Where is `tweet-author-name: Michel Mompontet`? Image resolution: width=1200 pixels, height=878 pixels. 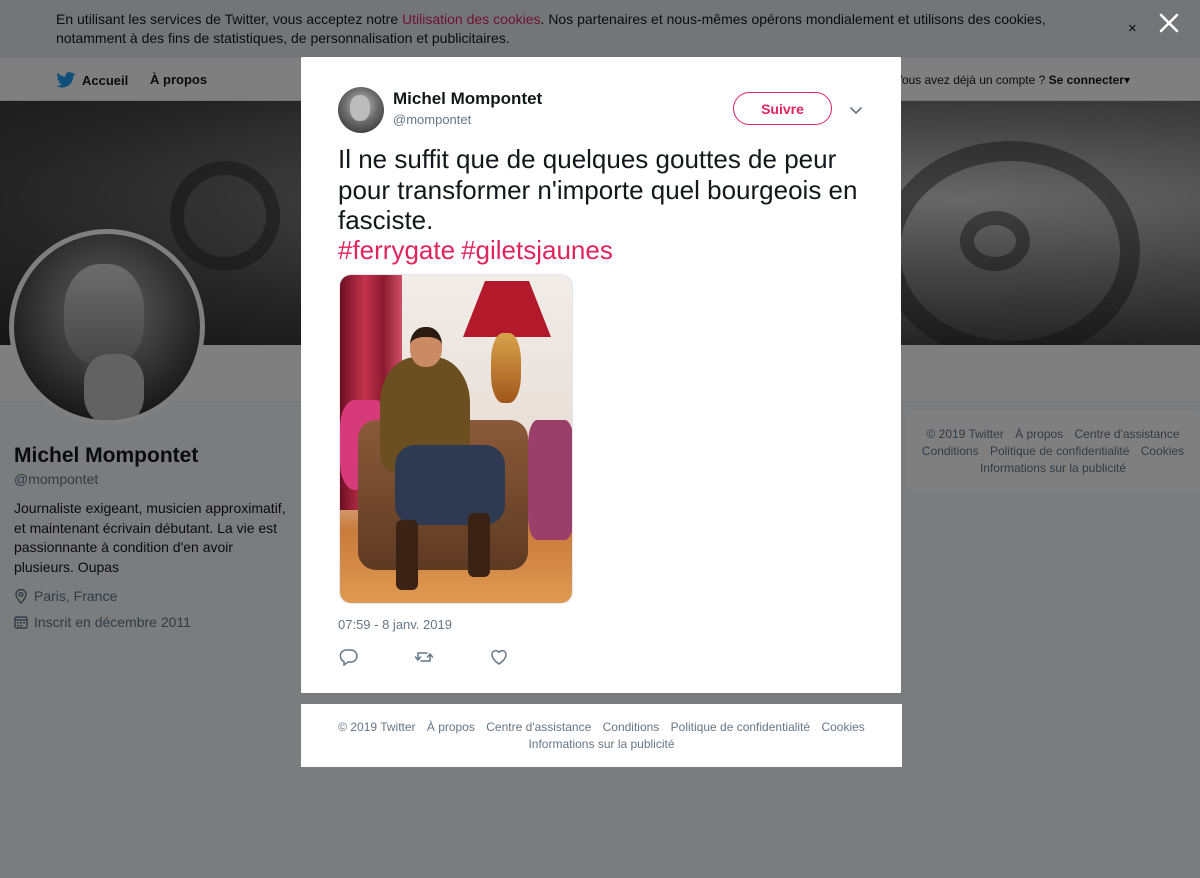
tweet-author-name: Michel Mompontet is located at coordinates (467, 99).